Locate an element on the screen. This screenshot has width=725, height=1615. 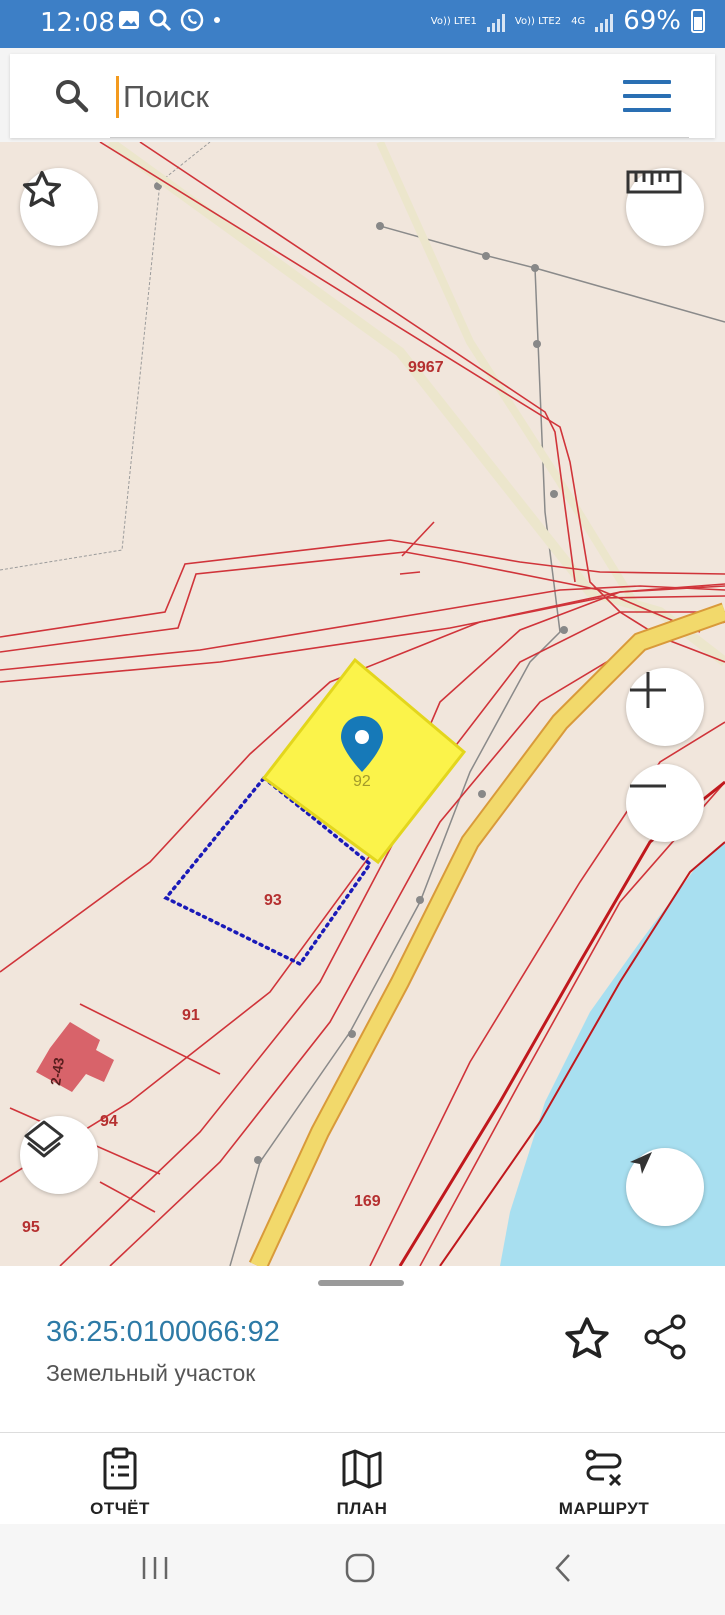
status-bar: 12:08 Vo)) LTE1 Vo)) LTE2 4G 69% is located at coordinates (362, 24).